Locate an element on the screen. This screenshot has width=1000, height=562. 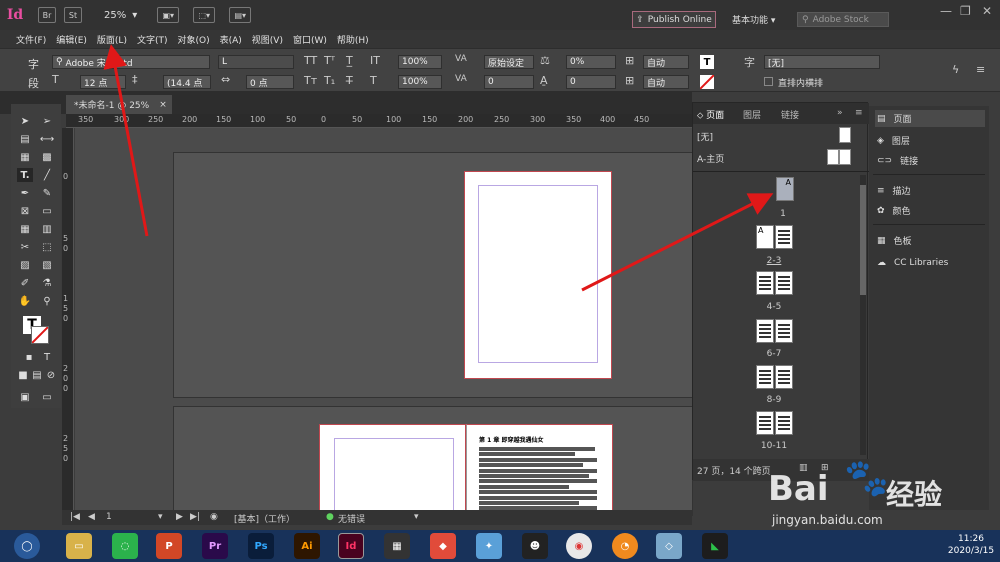
font-family-field: ⚲ Adobe 宋体 Std is located at coordinates (131, 62).